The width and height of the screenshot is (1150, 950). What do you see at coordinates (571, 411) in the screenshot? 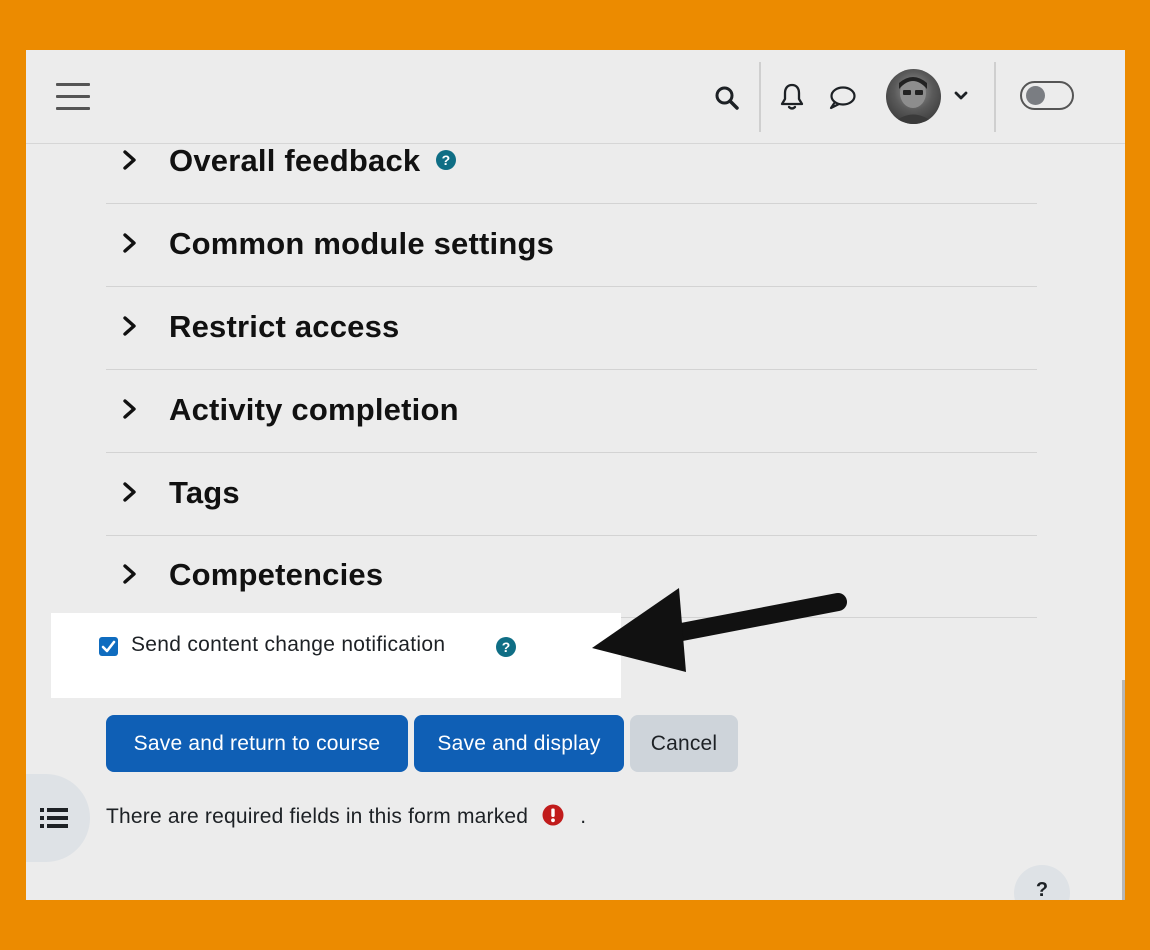
I see `section-activity-completion: Activity completion` at bounding box center [571, 411].